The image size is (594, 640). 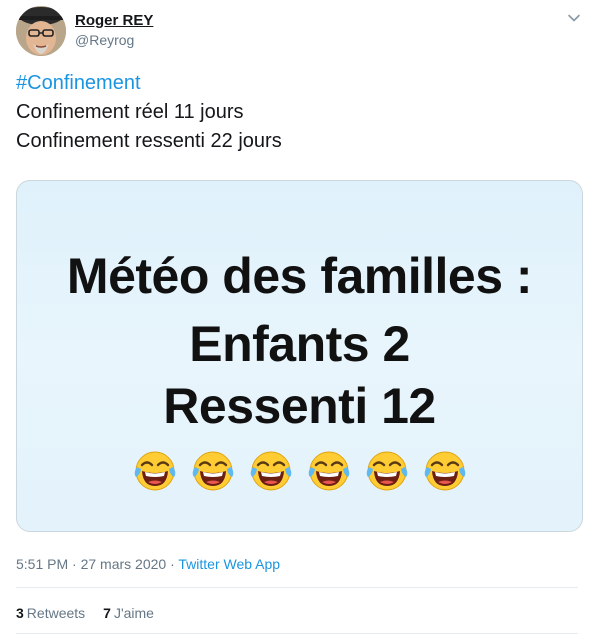 I want to click on tweet-line: Confinement ressenti 22 jours, so click(x=149, y=141).